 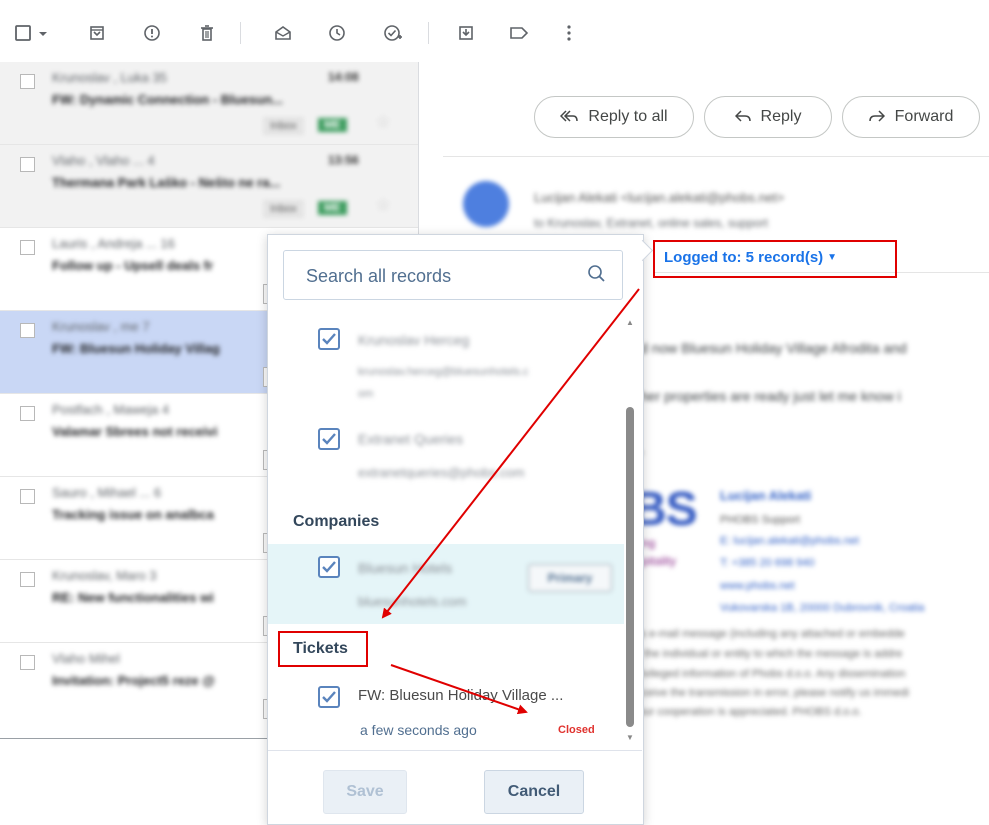 What do you see at coordinates (97, 34) in the screenshot?
I see `archive-icon` at bounding box center [97, 34].